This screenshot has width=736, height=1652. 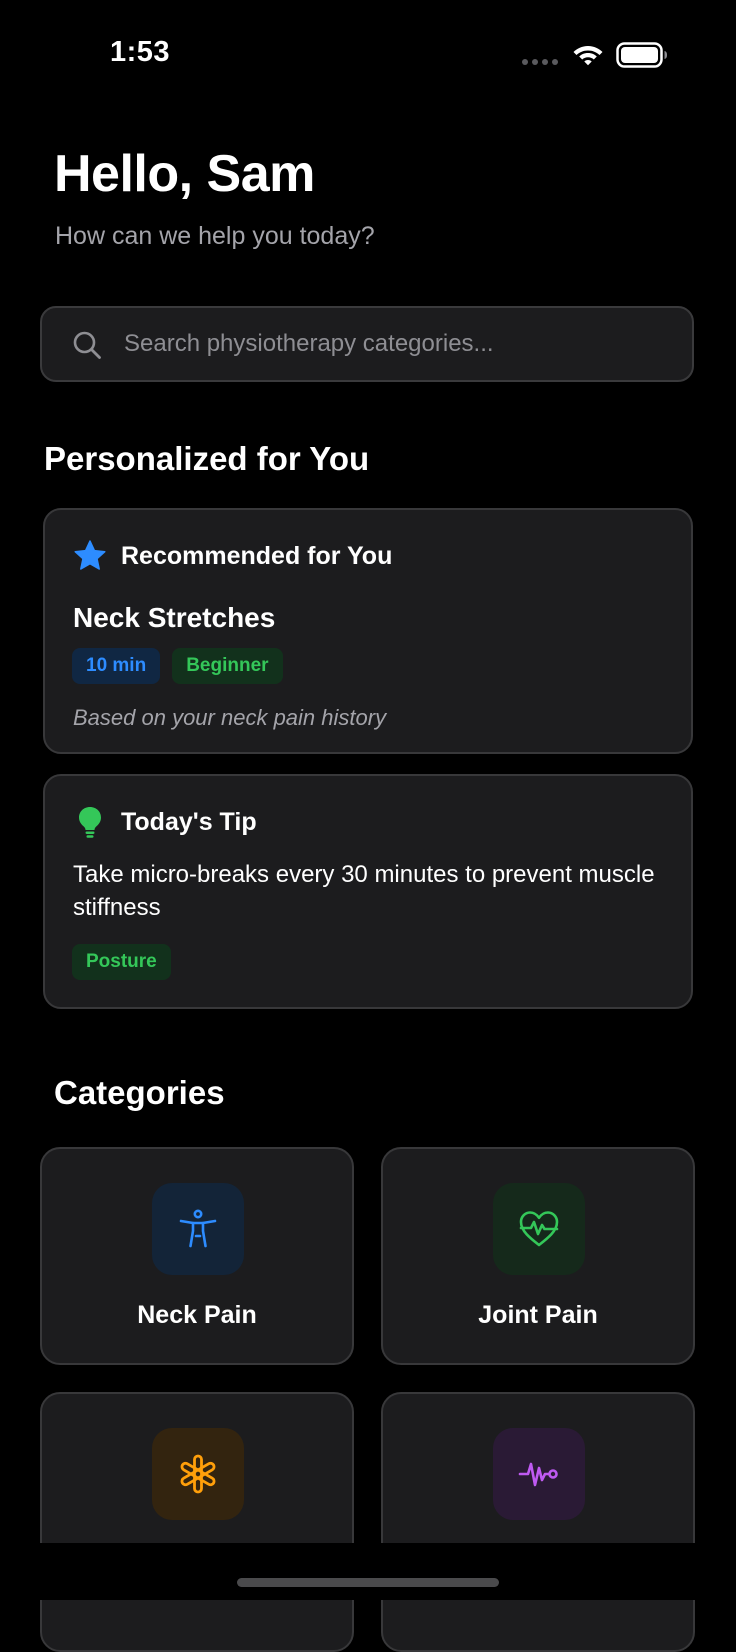 I want to click on recommended-exercise-title: Neck Stretches, so click(x=174, y=617).